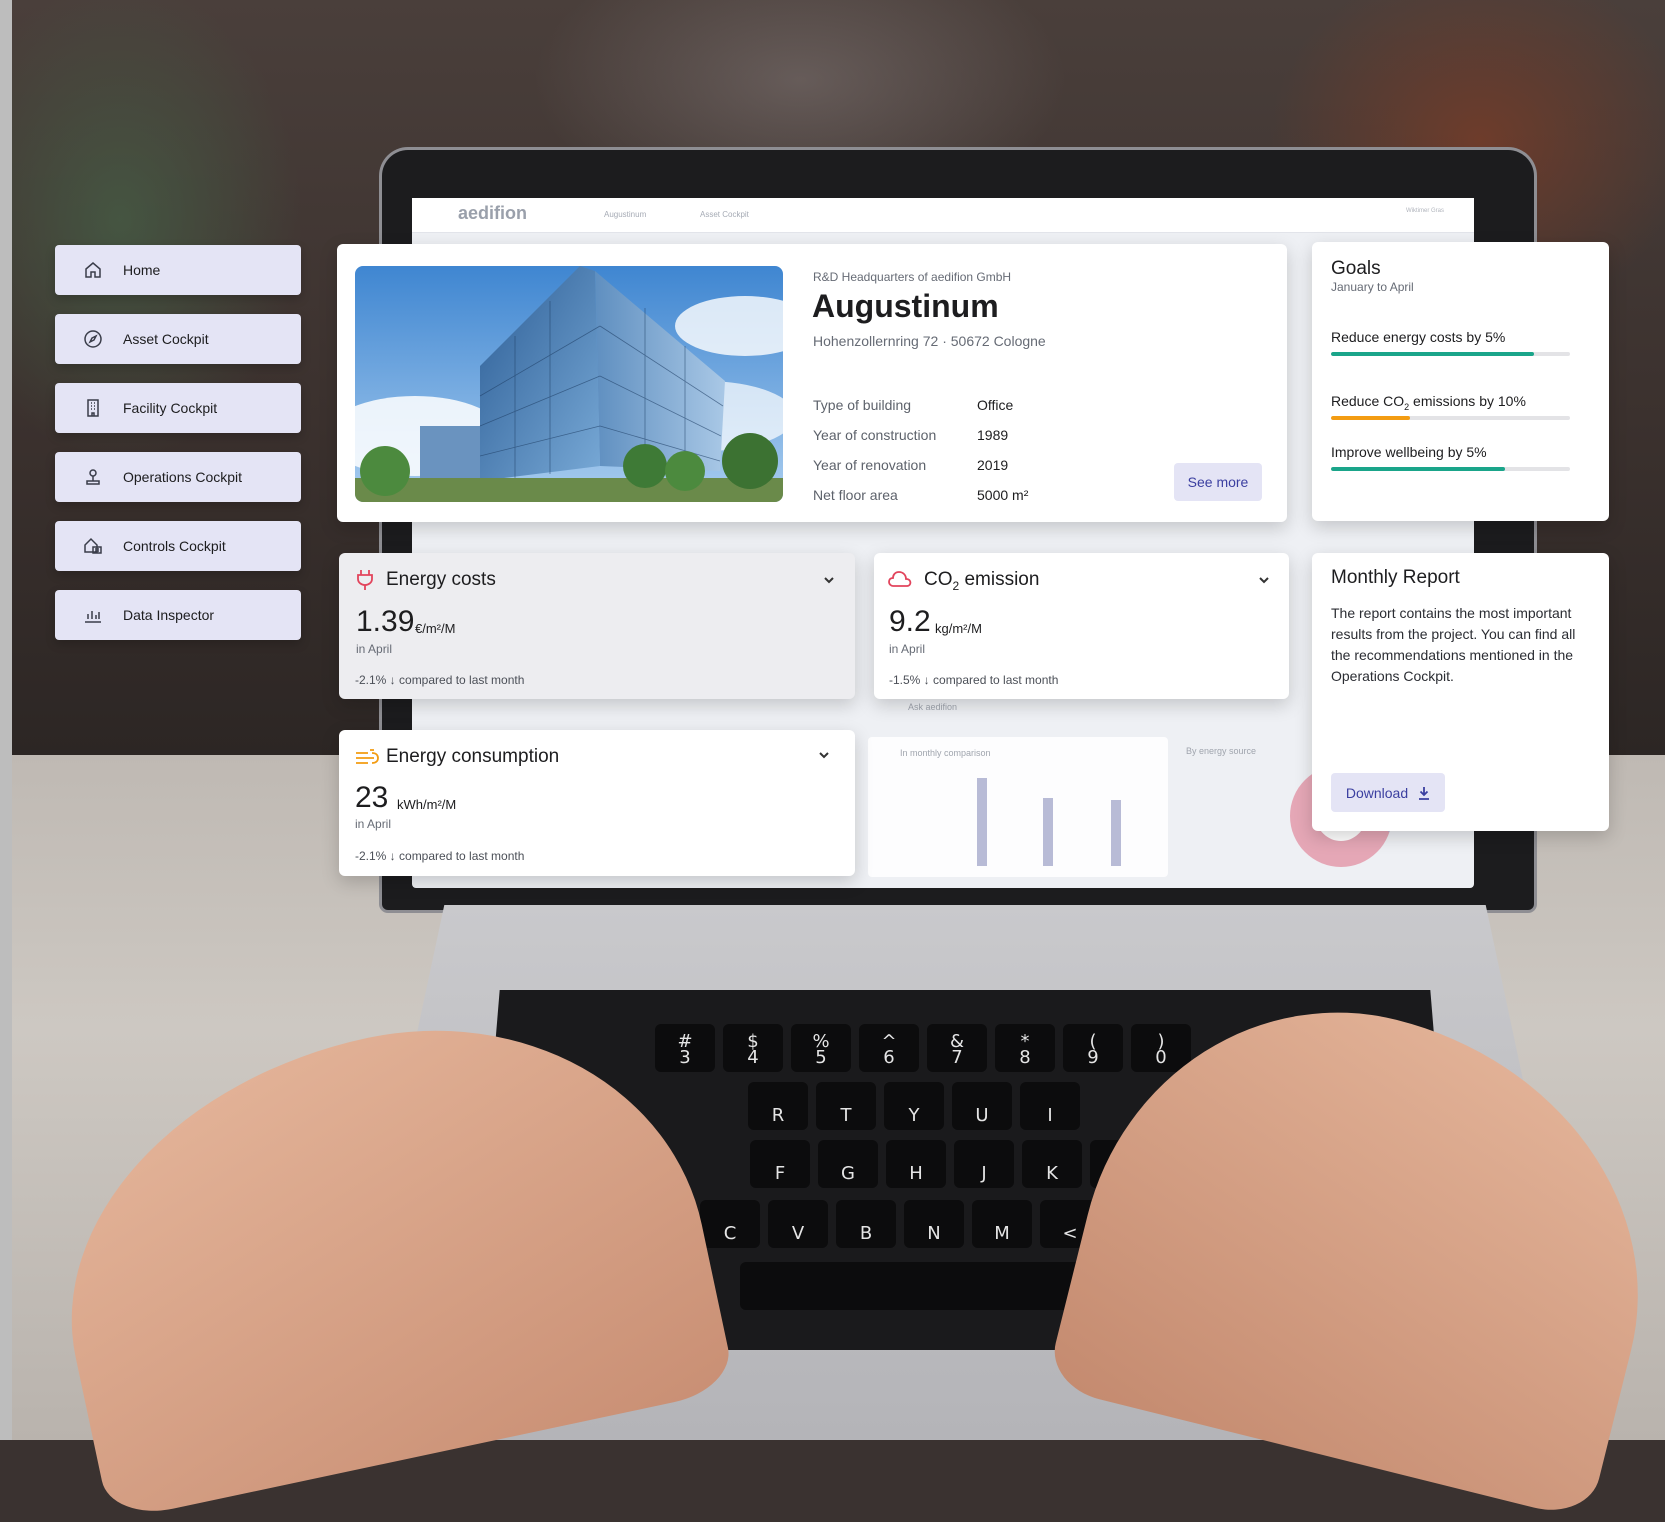  I want to click on property-value: 2019, so click(993, 465).